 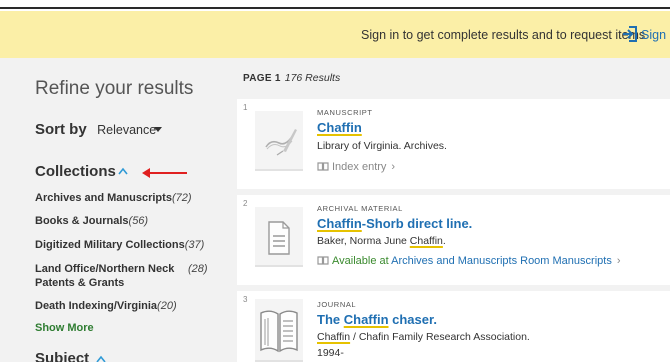 I want to click on material-type: JOURNAL, so click(x=337, y=304).